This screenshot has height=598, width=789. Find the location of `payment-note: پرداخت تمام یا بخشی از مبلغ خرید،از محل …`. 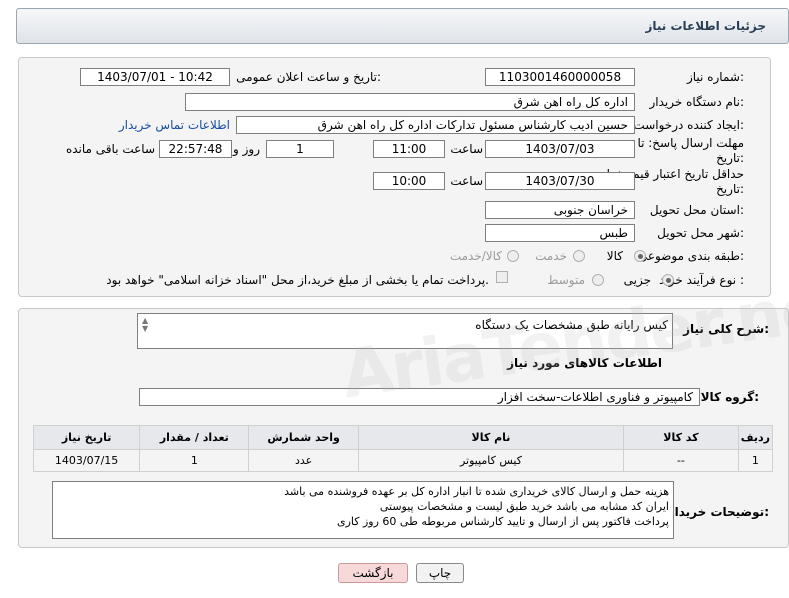

payment-note: پرداخت تمام یا بخشی از مبلغ خرید،از محل … is located at coordinates (297, 280).